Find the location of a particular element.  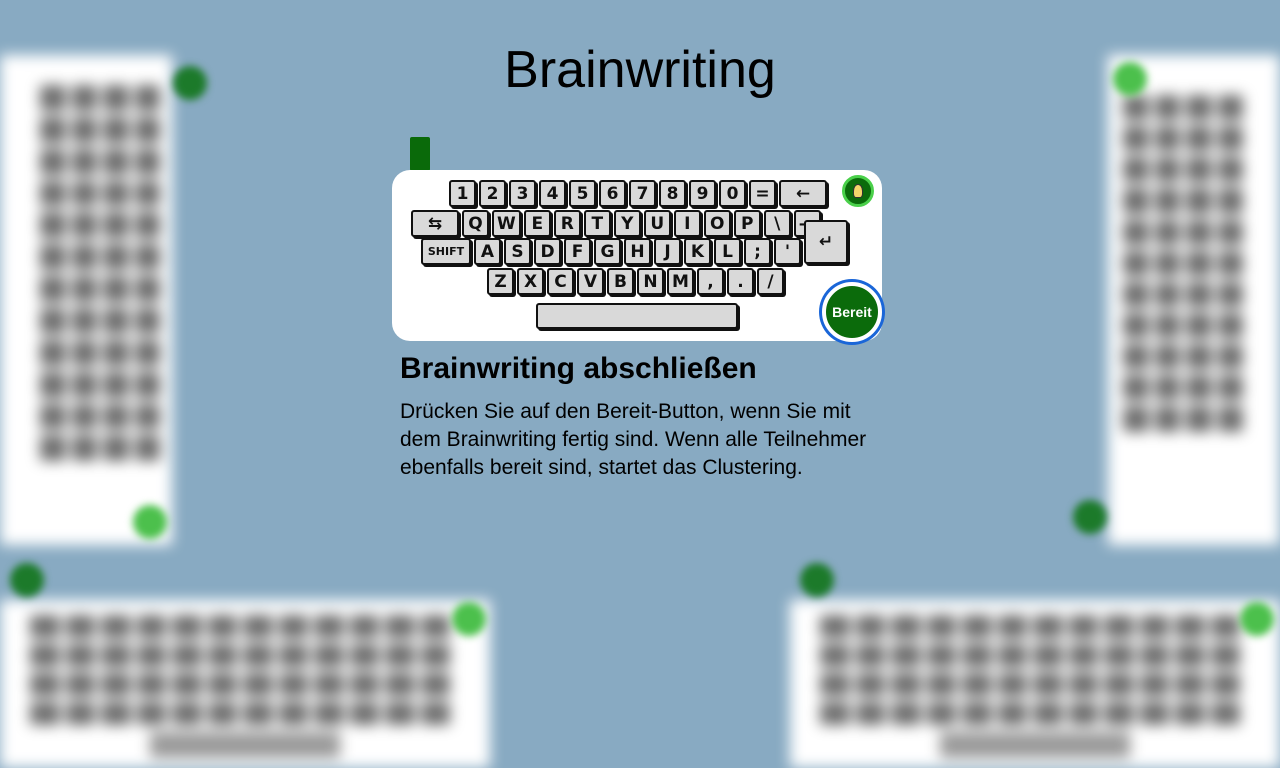

key: V is located at coordinates (590, 281).